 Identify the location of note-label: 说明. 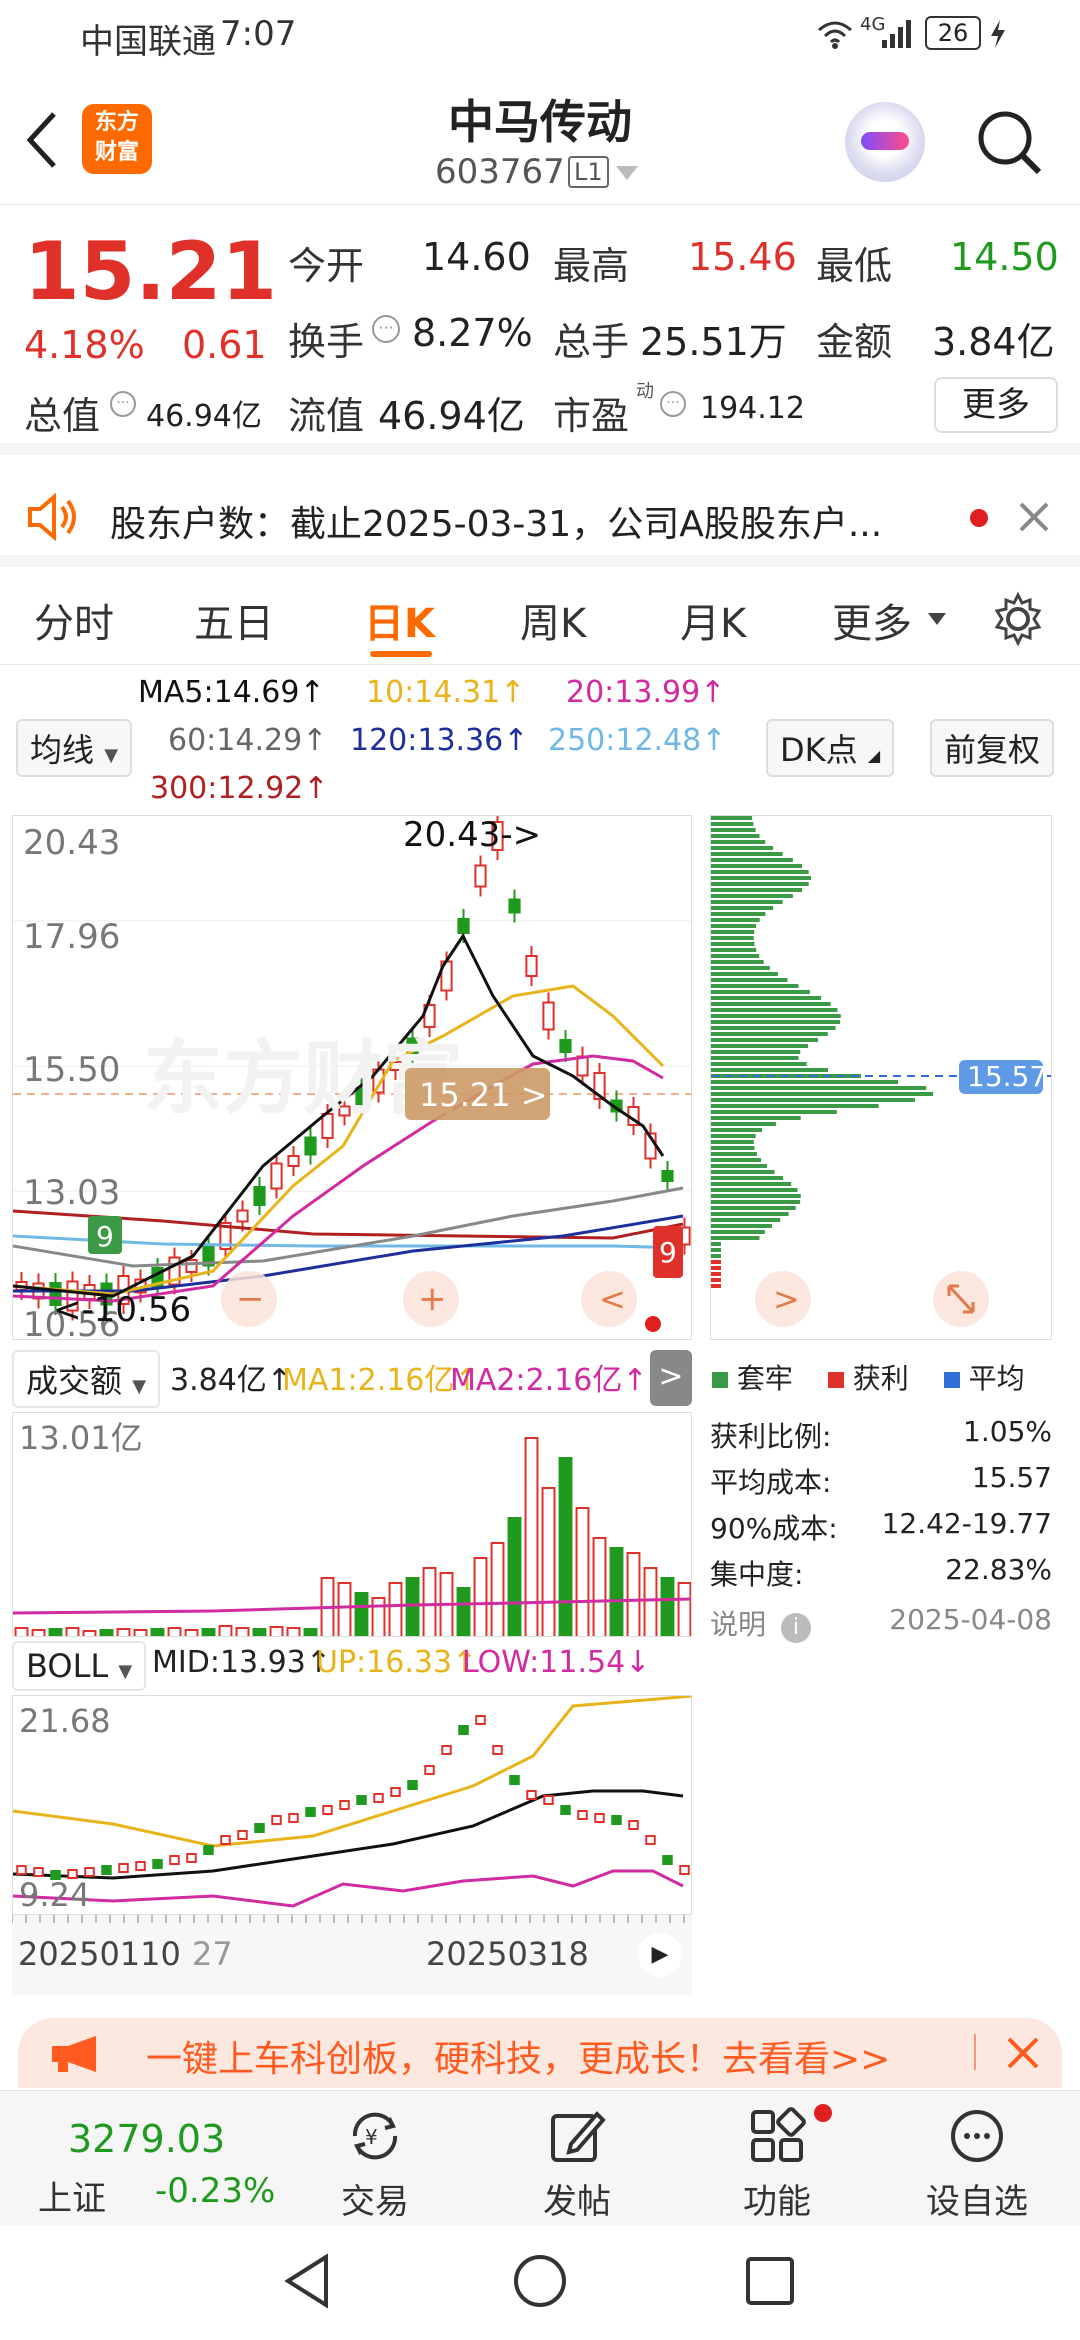
(738, 1624).